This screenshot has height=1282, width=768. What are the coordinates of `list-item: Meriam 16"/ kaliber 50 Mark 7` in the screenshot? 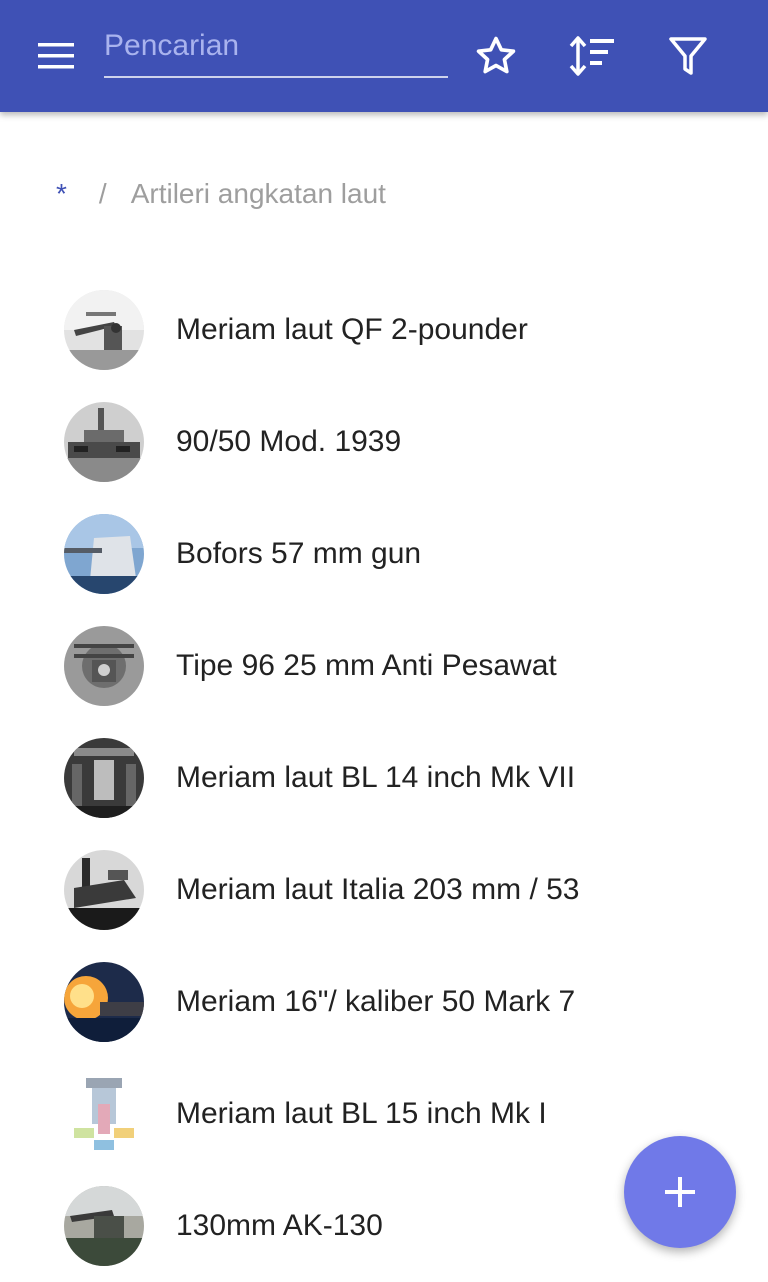 It's located at (384, 1002).